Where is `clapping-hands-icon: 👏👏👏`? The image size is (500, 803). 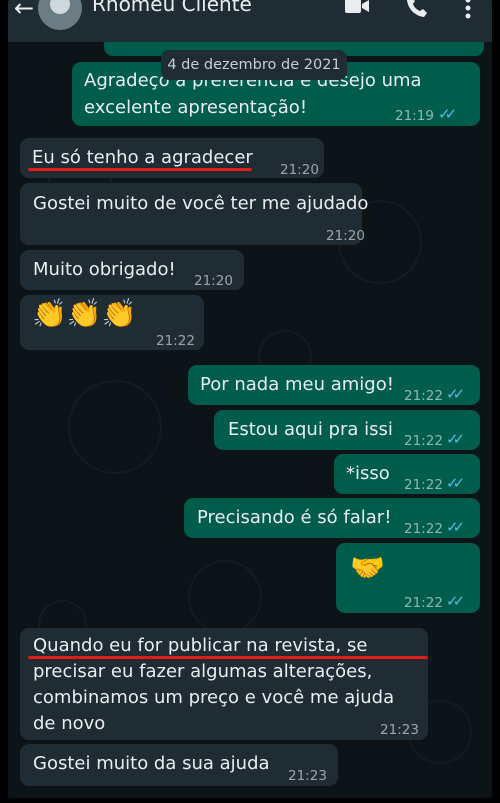 clapping-hands-icon: 👏👏👏 is located at coordinates (84, 313).